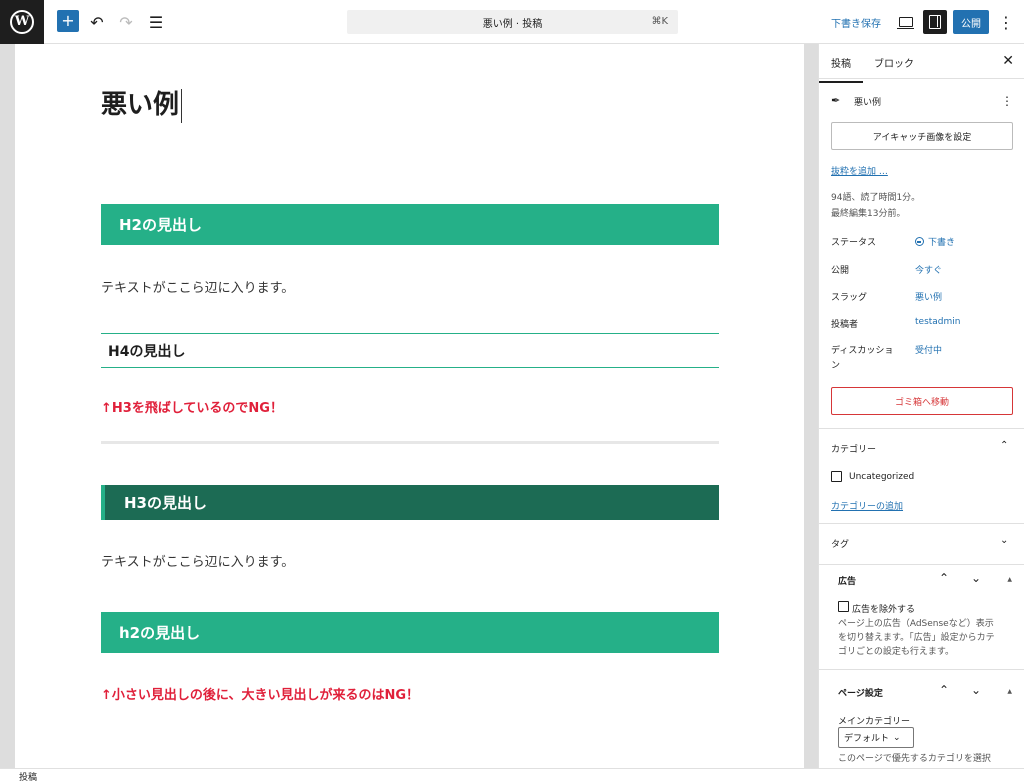 Image resolution: width=1024 pixels, height=784 pixels. I want to click on separator-block, so click(410, 442).